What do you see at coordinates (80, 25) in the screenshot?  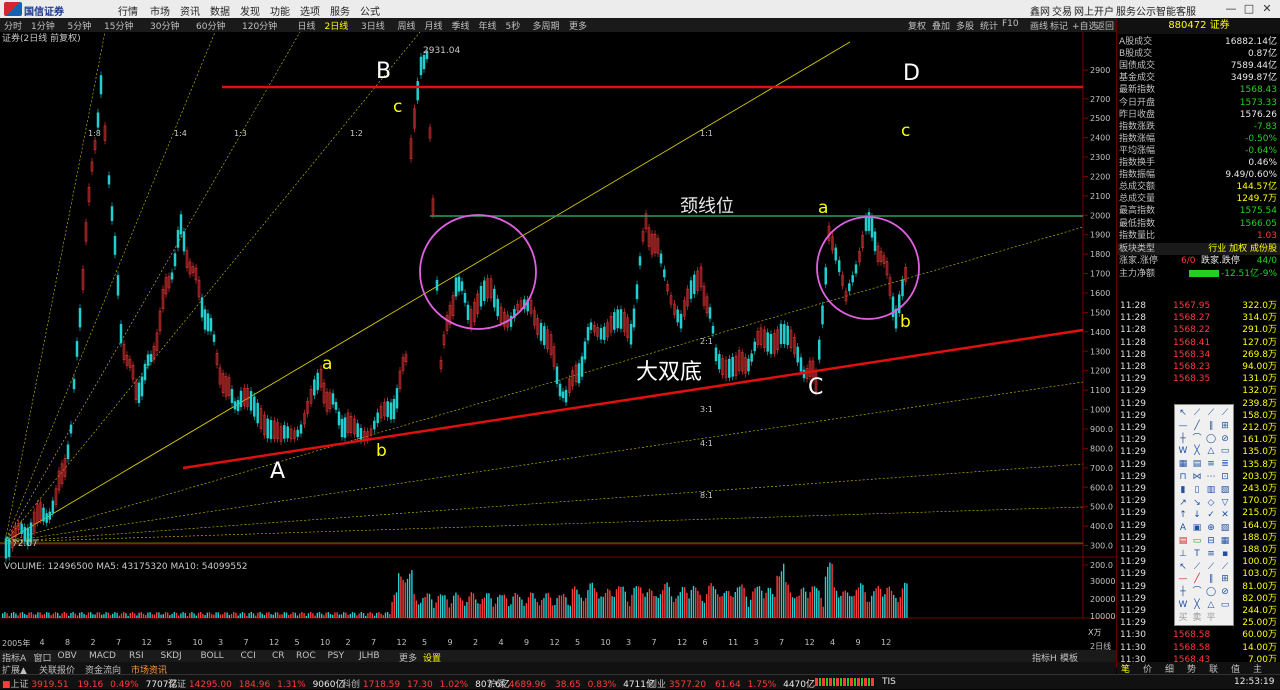 I see `period-tab-2: 5分钟` at bounding box center [80, 25].